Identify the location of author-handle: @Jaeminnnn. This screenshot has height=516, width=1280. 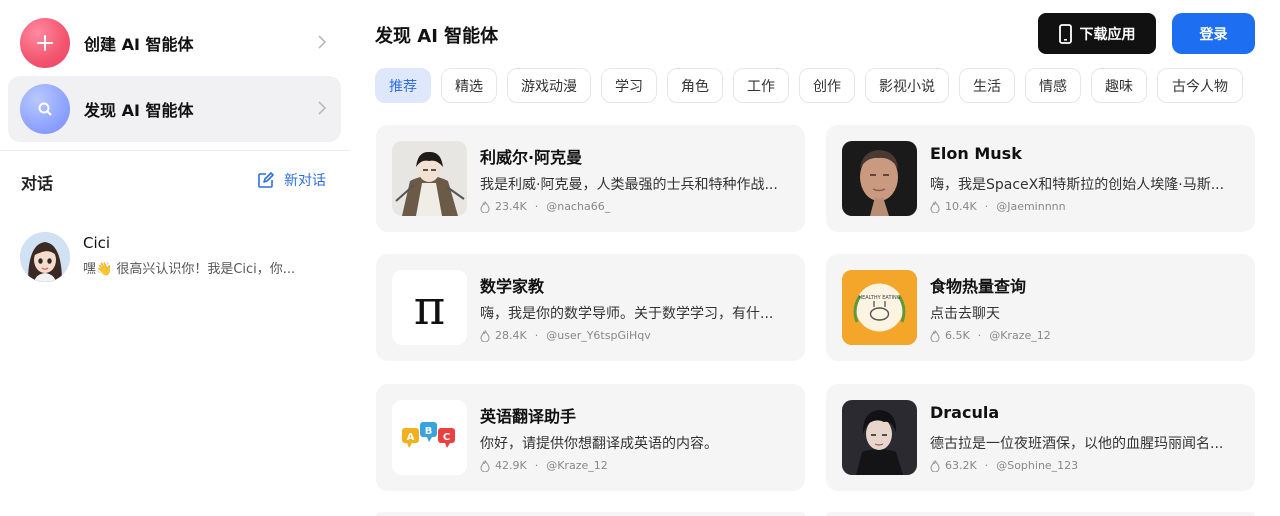
(1030, 206).